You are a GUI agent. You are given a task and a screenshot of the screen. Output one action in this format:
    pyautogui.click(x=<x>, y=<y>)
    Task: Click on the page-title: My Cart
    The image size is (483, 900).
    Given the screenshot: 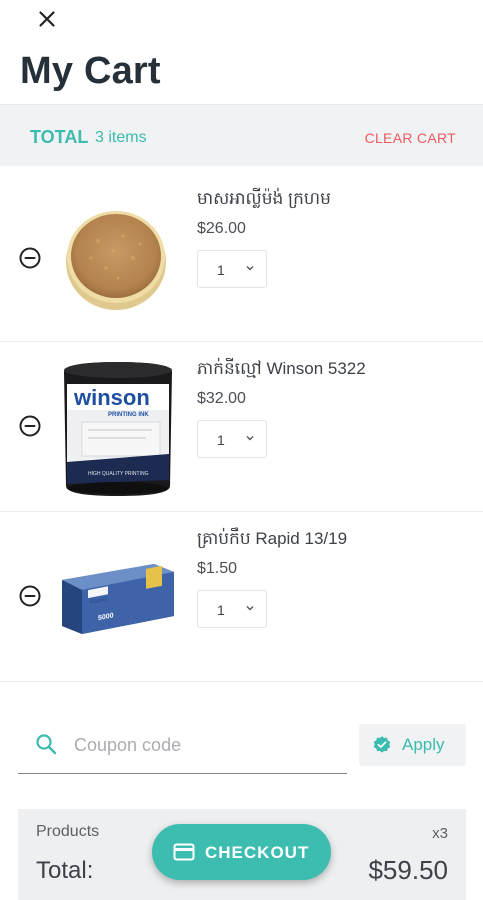 What is the action you would take?
    pyautogui.click(x=90, y=71)
    